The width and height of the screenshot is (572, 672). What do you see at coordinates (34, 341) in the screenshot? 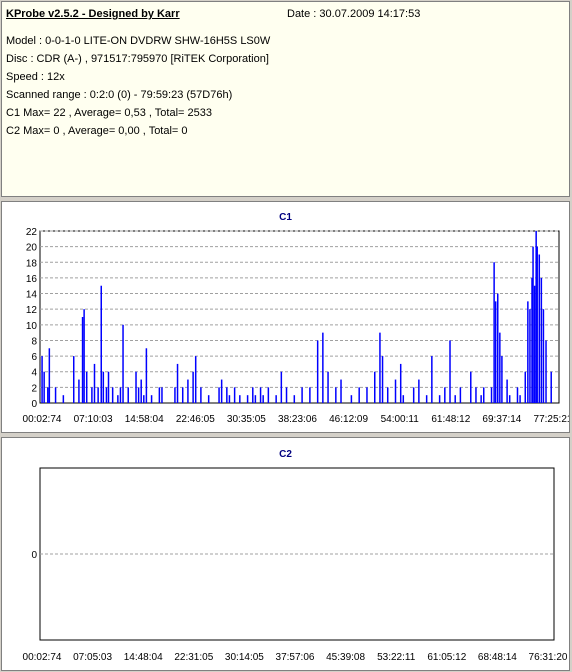
I see `y-tick-label: 8` at bounding box center [34, 341].